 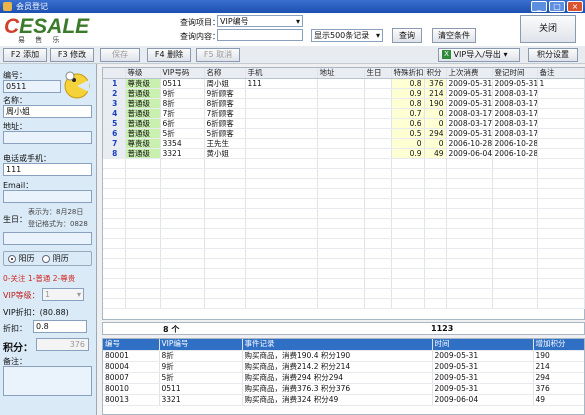 What do you see at coordinates (281, 73) in the screenshot?
I see `col-header: 手机` at bounding box center [281, 73].